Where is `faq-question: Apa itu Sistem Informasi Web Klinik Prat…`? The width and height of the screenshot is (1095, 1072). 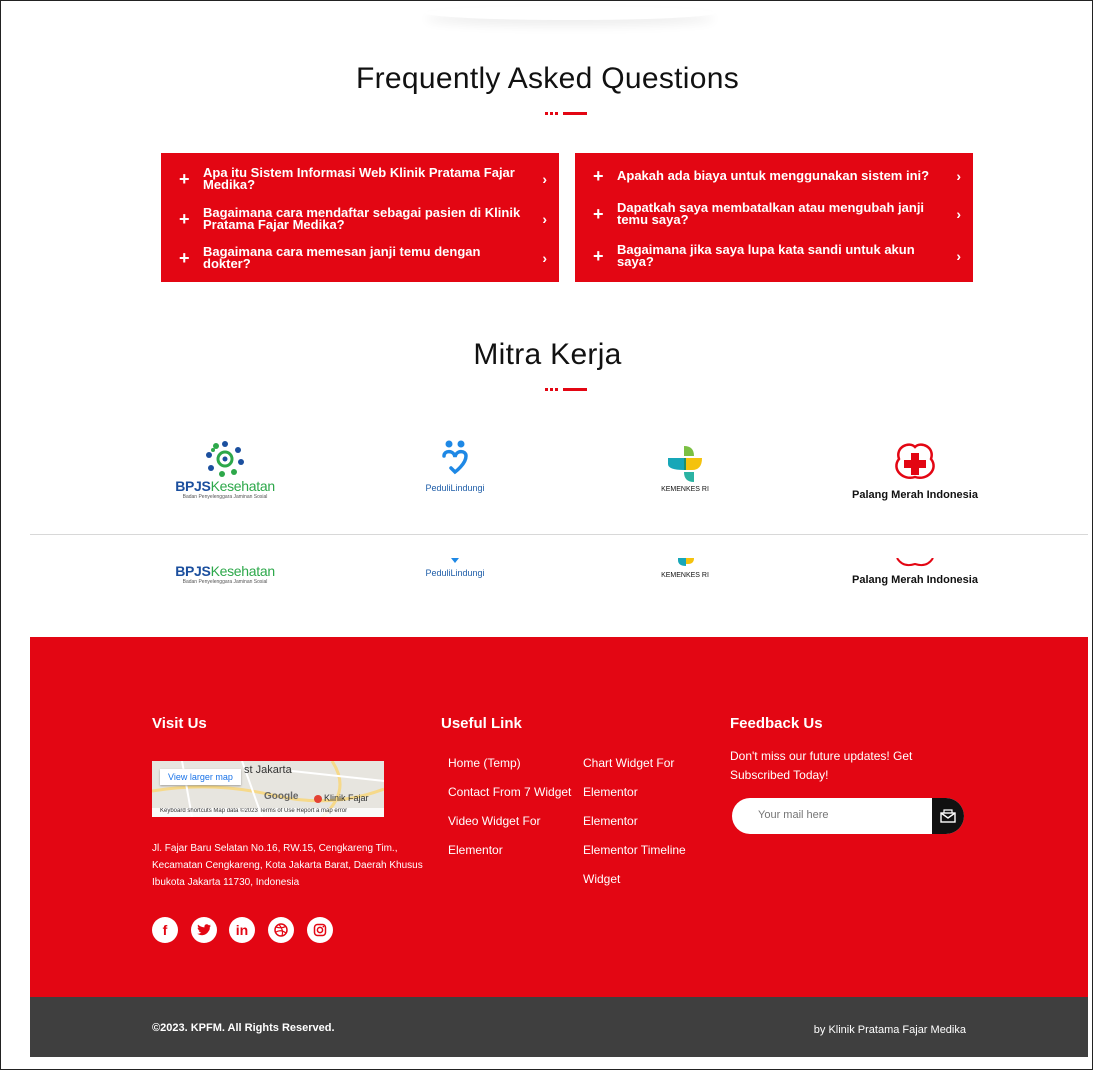 faq-question: Apa itu Sistem Informasi Web Klinik Prat… is located at coordinates (359, 178).